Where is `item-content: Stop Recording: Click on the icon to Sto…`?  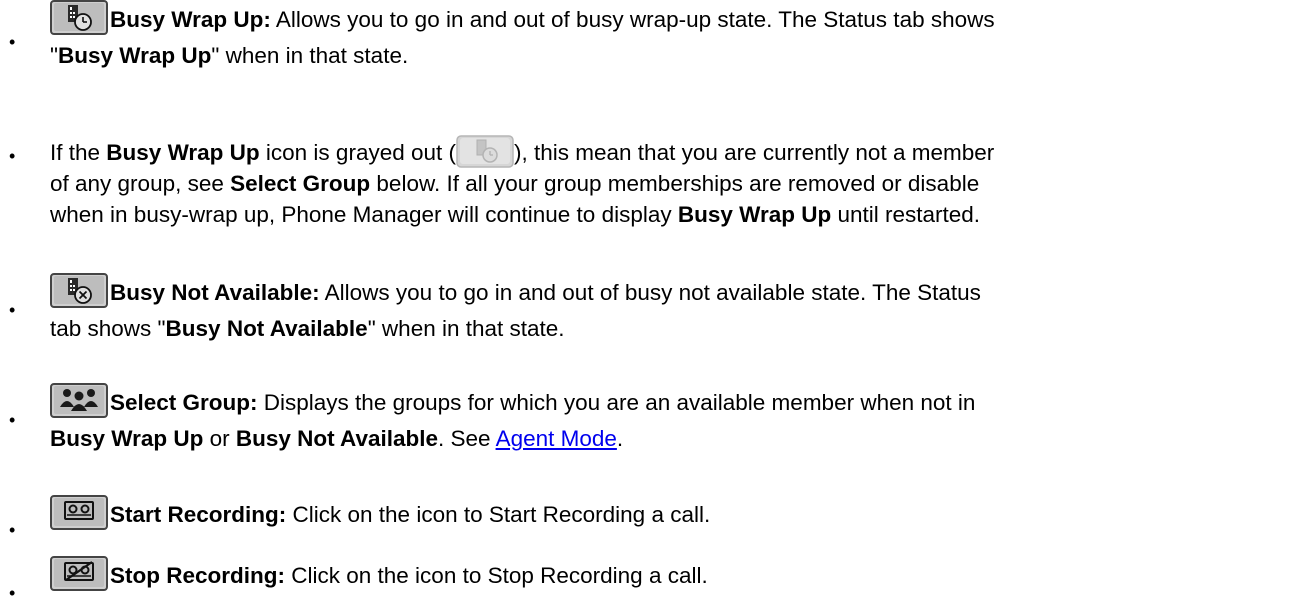
item-content: Stop Recording: Click on the icon to Sto… is located at coordinates (672, 576).